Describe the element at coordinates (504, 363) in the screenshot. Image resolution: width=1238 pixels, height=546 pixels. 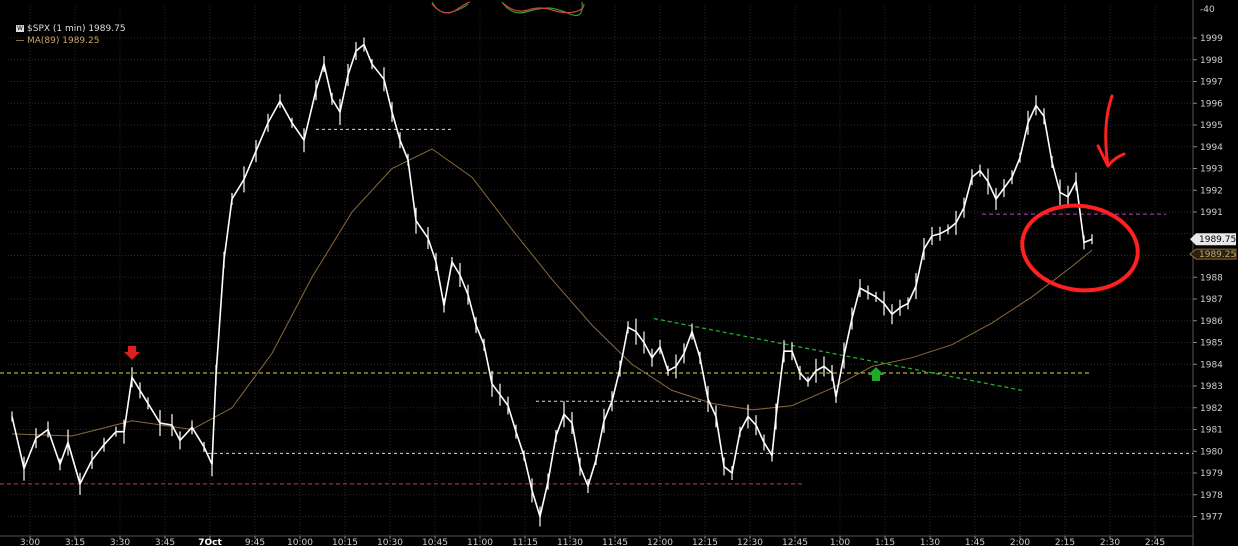
I see `signal-arrows` at that location.